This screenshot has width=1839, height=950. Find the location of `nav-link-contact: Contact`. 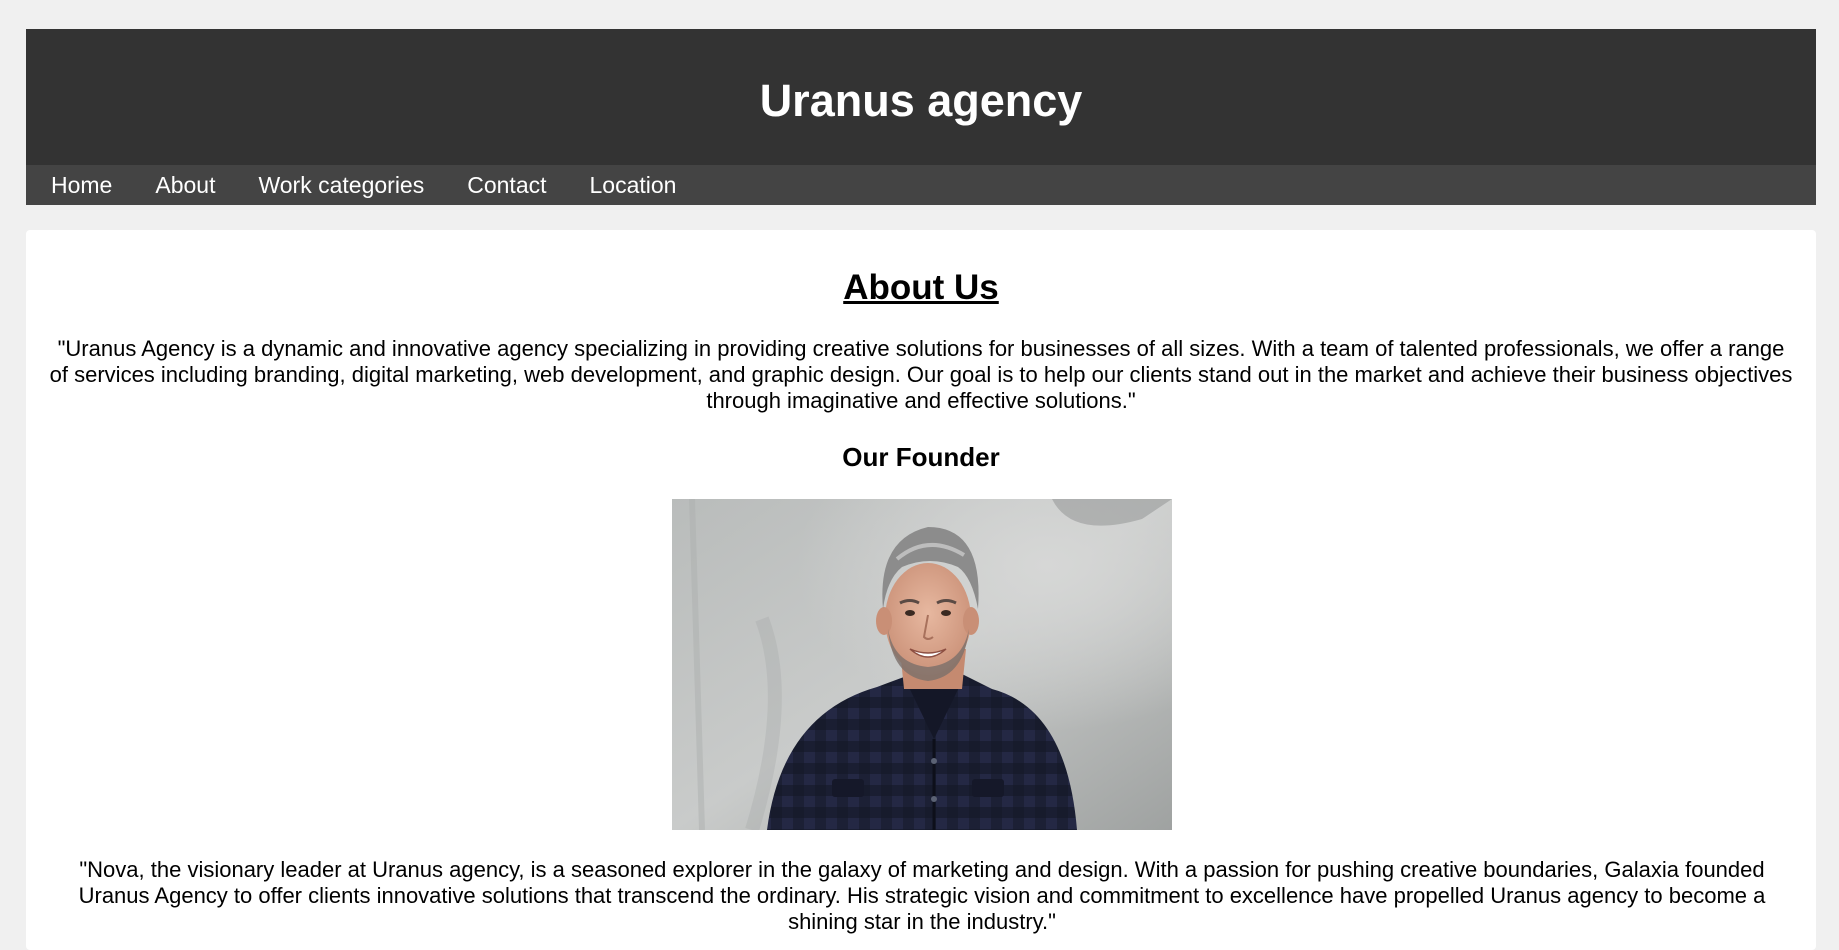

nav-link-contact: Contact is located at coordinates (506, 185).